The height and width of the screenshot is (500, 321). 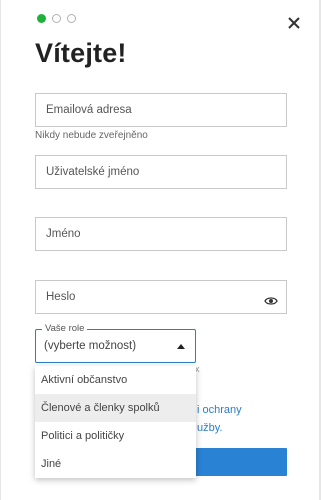 I want to click on password-placeholder: Heslo, so click(x=61, y=297).